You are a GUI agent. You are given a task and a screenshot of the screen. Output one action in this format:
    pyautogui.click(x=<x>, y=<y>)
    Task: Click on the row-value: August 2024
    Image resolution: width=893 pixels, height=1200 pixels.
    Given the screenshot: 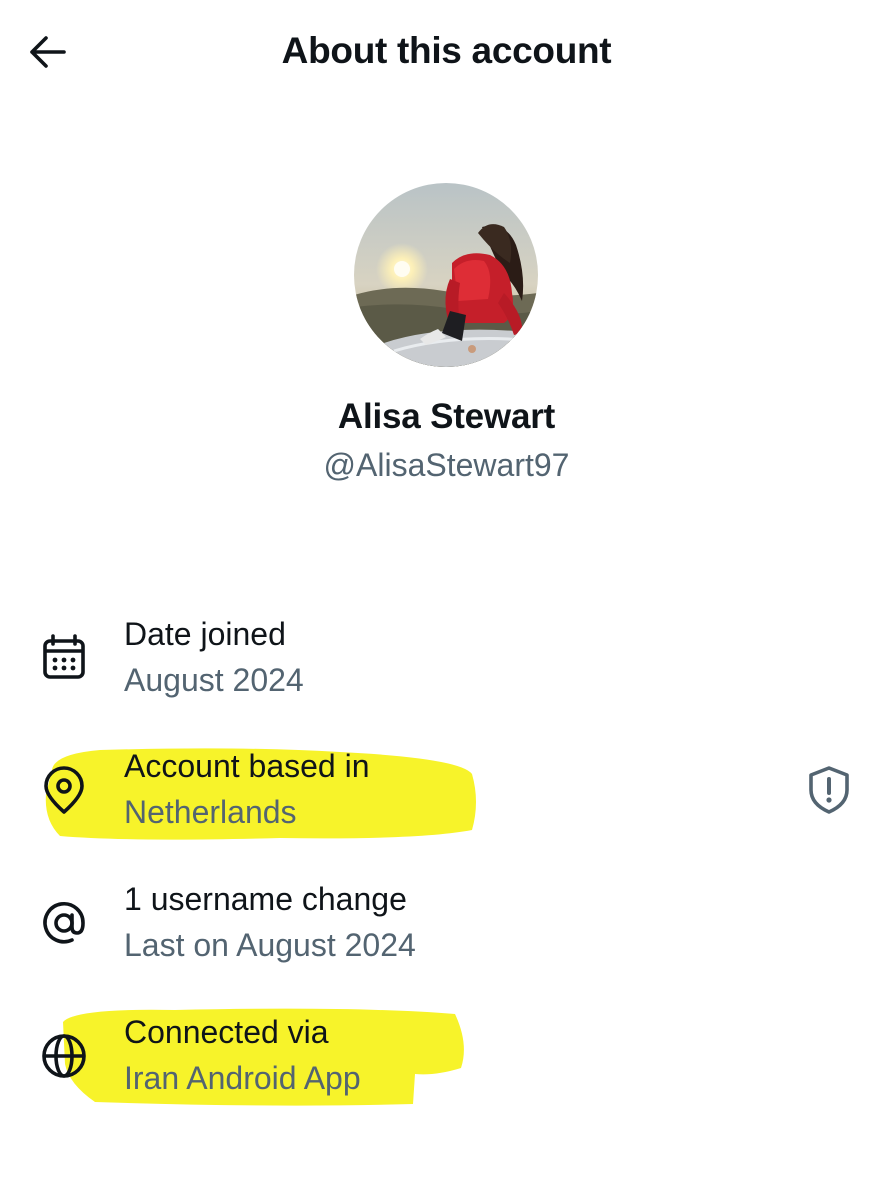 What is the action you would take?
    pyautogui.click(x=214, y=680)
    